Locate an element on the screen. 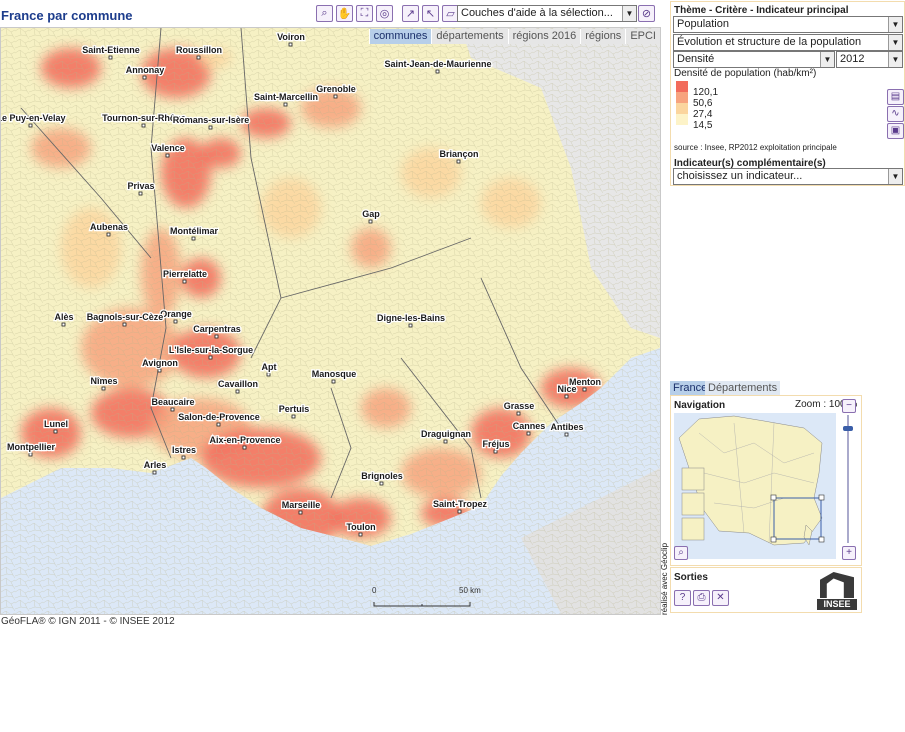  select-line-icon: ↖ is located at coordinates (430, 13).